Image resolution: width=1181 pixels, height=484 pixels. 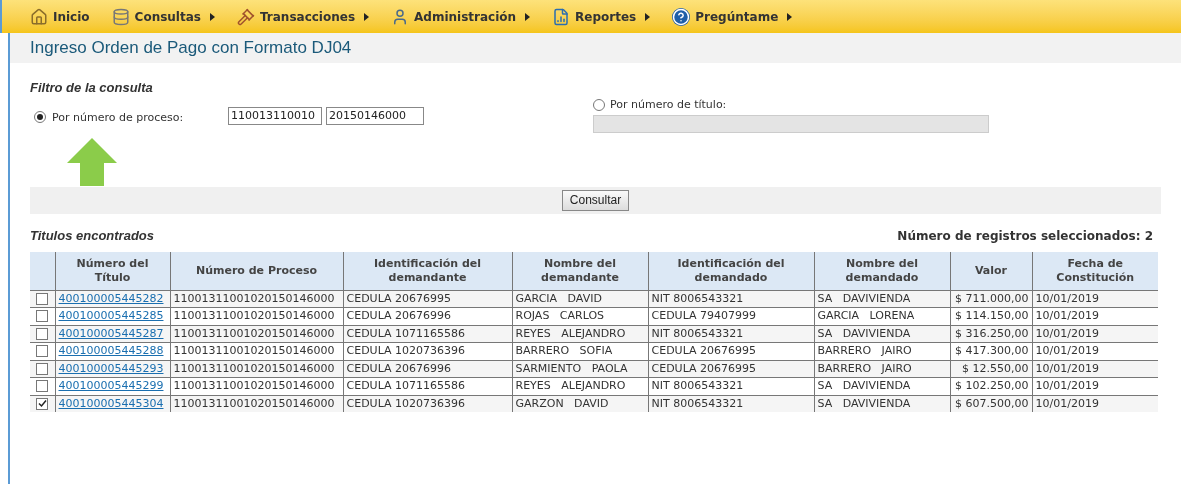 I want to click on menu-item: Transacciones, so click(x=303, y=16).